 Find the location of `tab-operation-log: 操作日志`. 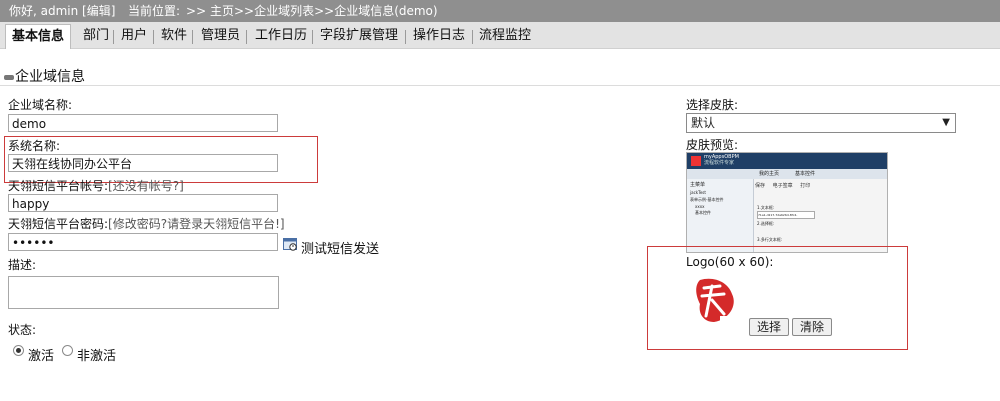

tab-operation-log: 操作日志 is located at coordinates (439, 36).